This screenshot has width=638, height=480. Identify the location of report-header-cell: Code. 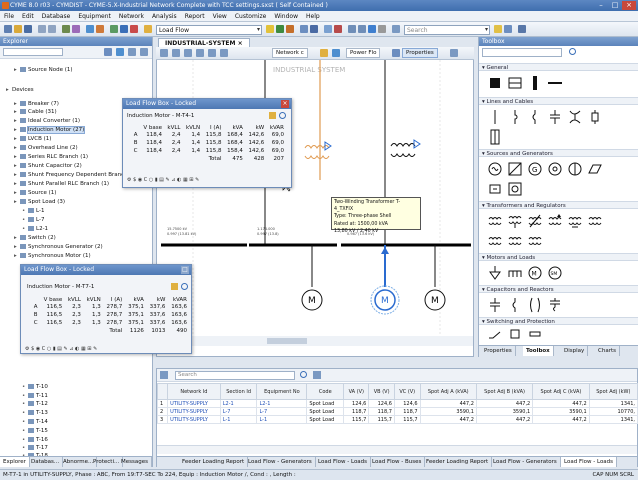
(325, 391).